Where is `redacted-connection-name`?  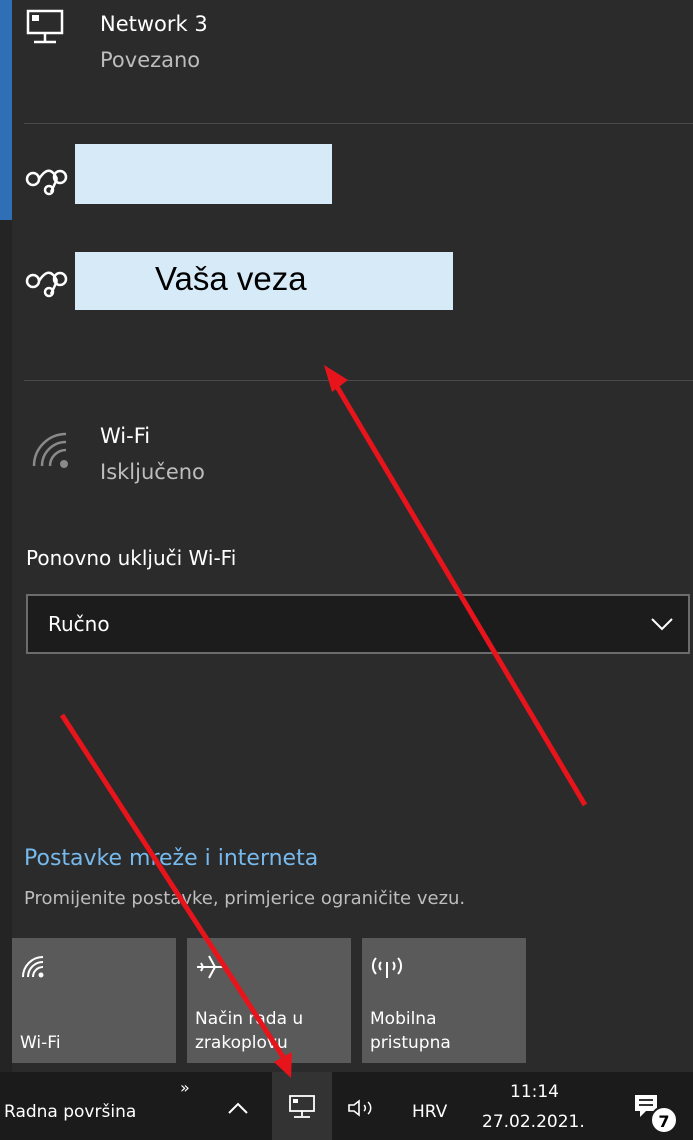 redacted-connection-name is located at coordinates (203, 174).